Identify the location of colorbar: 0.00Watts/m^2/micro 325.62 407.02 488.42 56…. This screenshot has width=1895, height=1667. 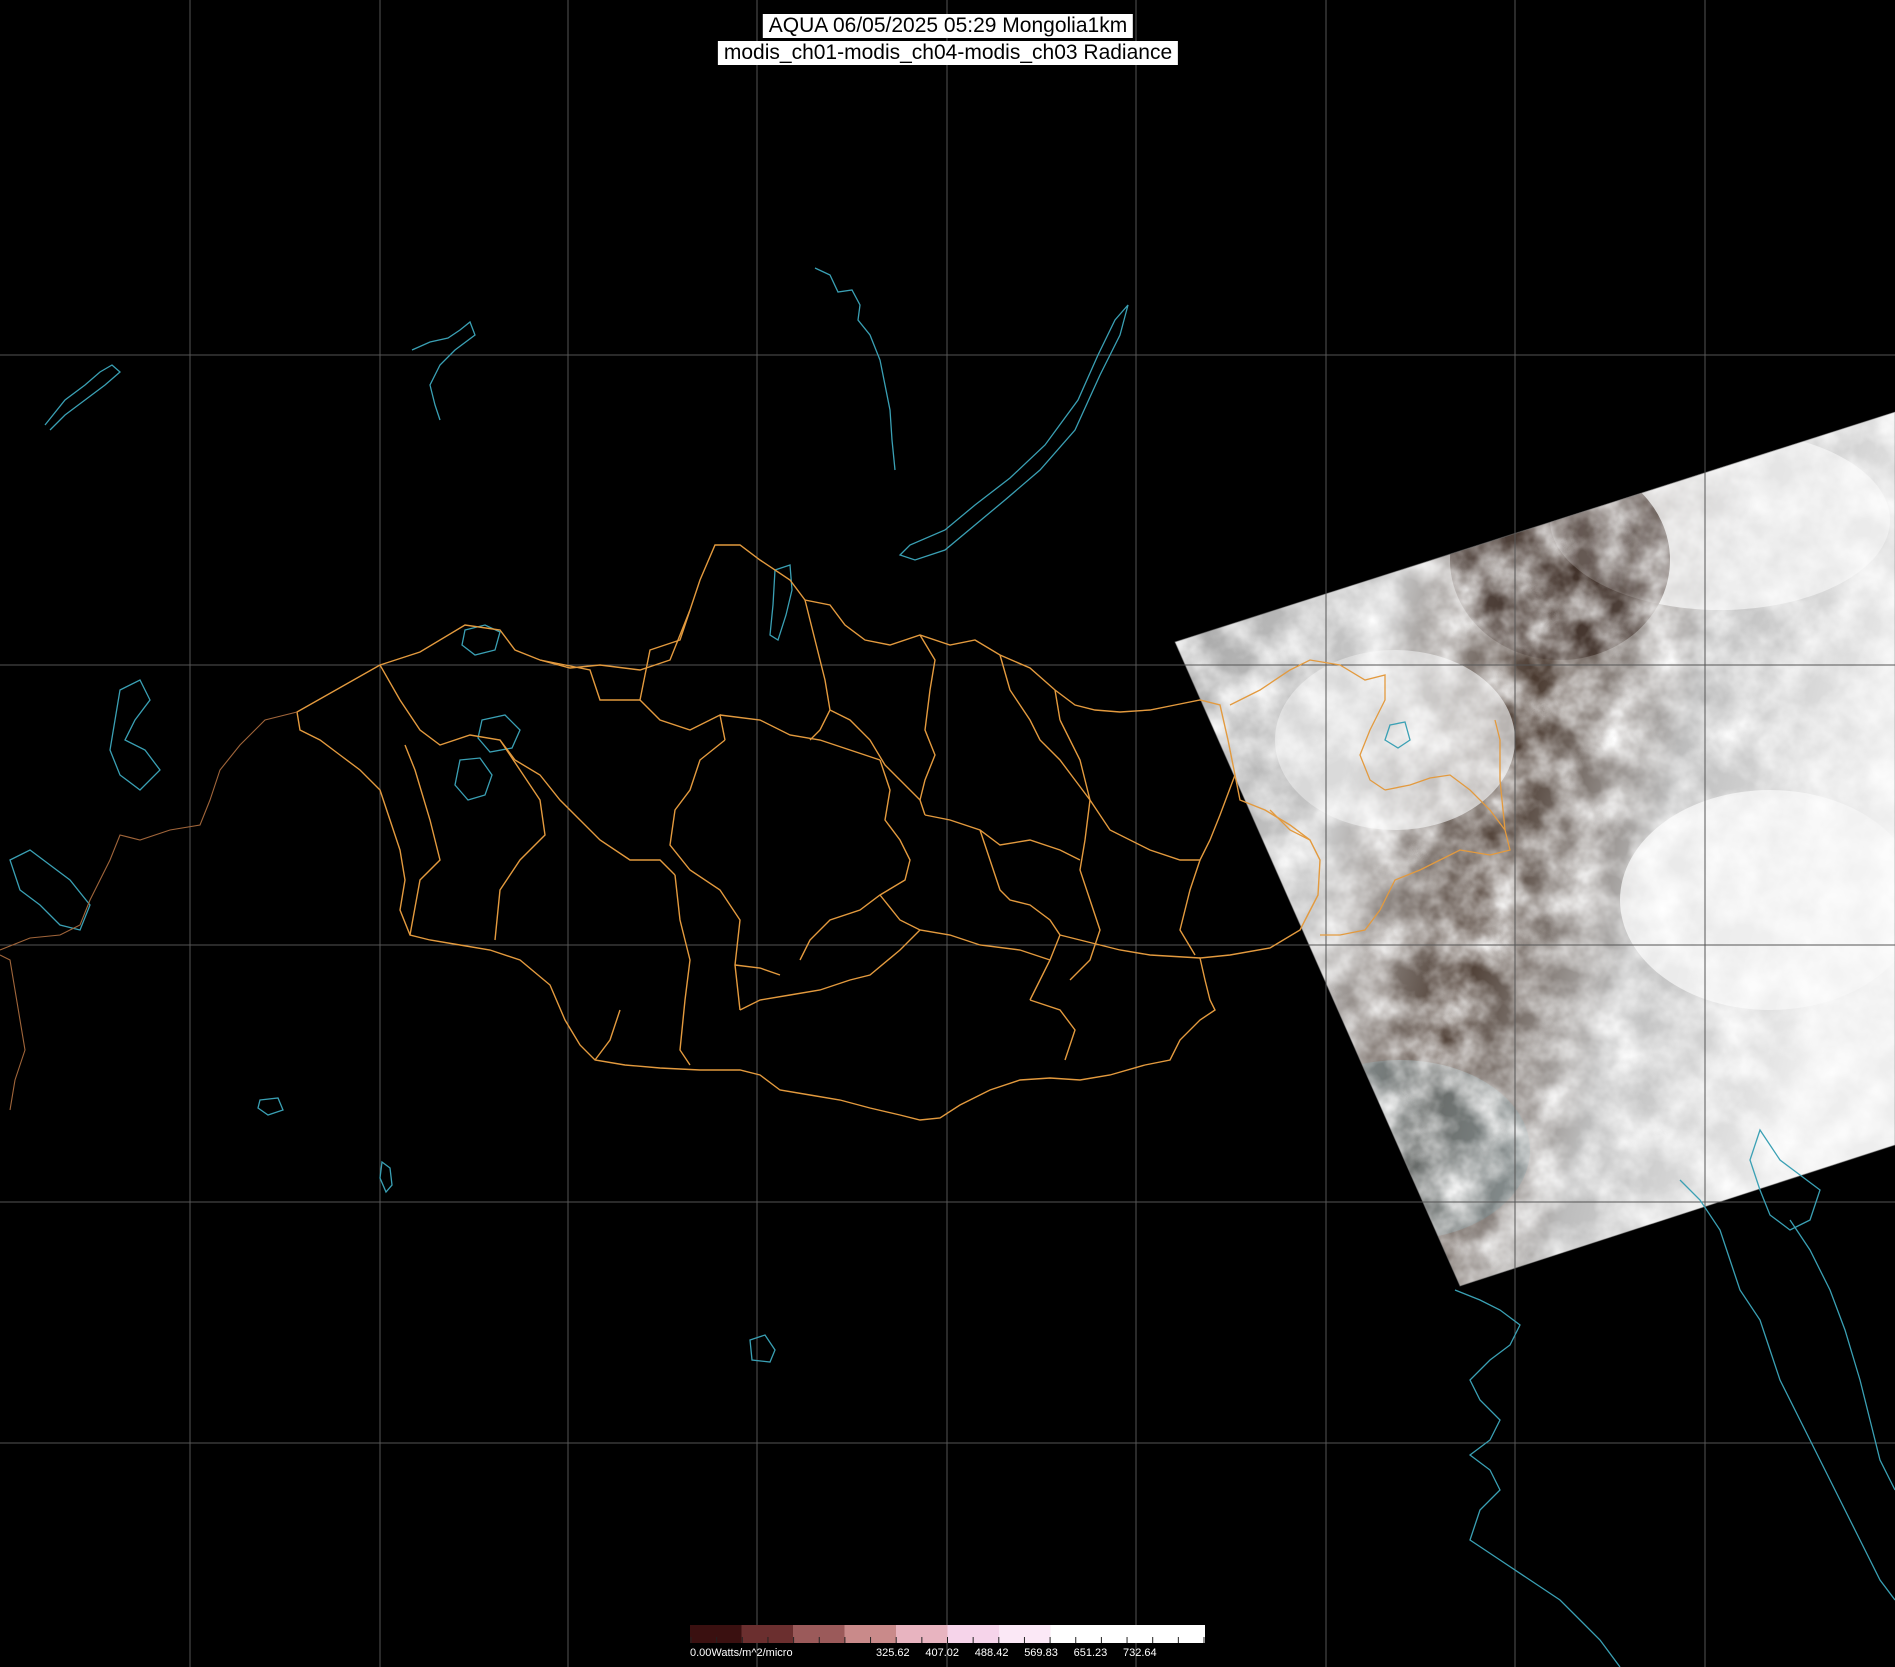
(948, 1646).